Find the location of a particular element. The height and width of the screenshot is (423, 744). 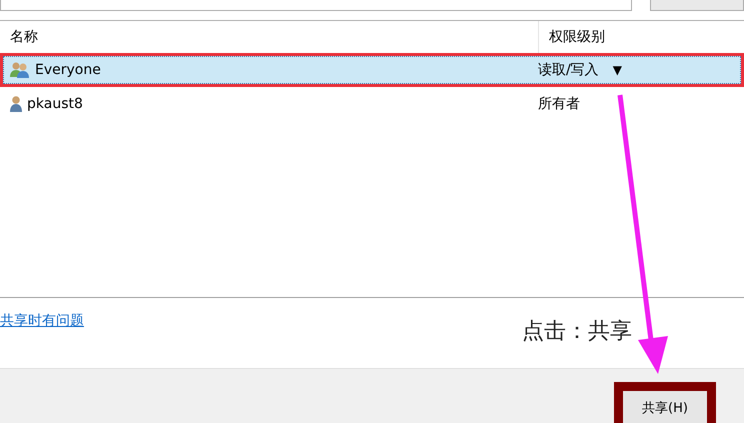

input-field is located at coordinates (316, 5).